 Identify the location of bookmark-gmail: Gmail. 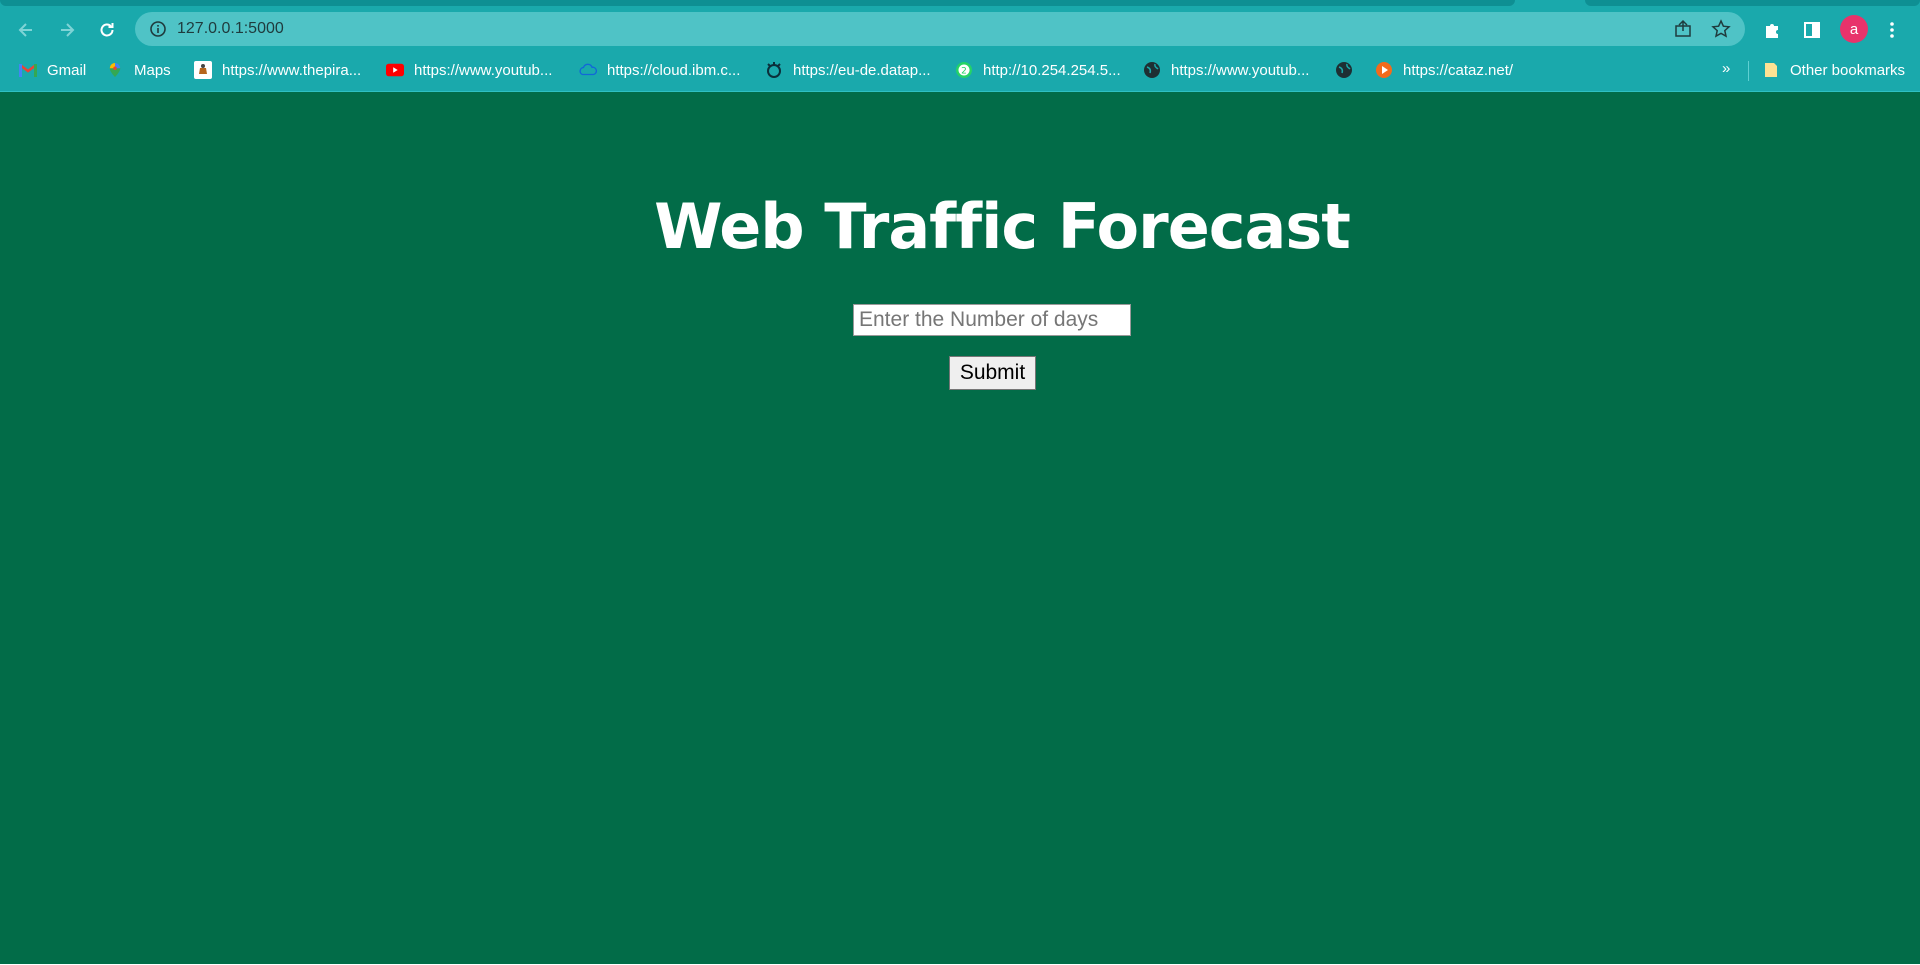
(52, 70).